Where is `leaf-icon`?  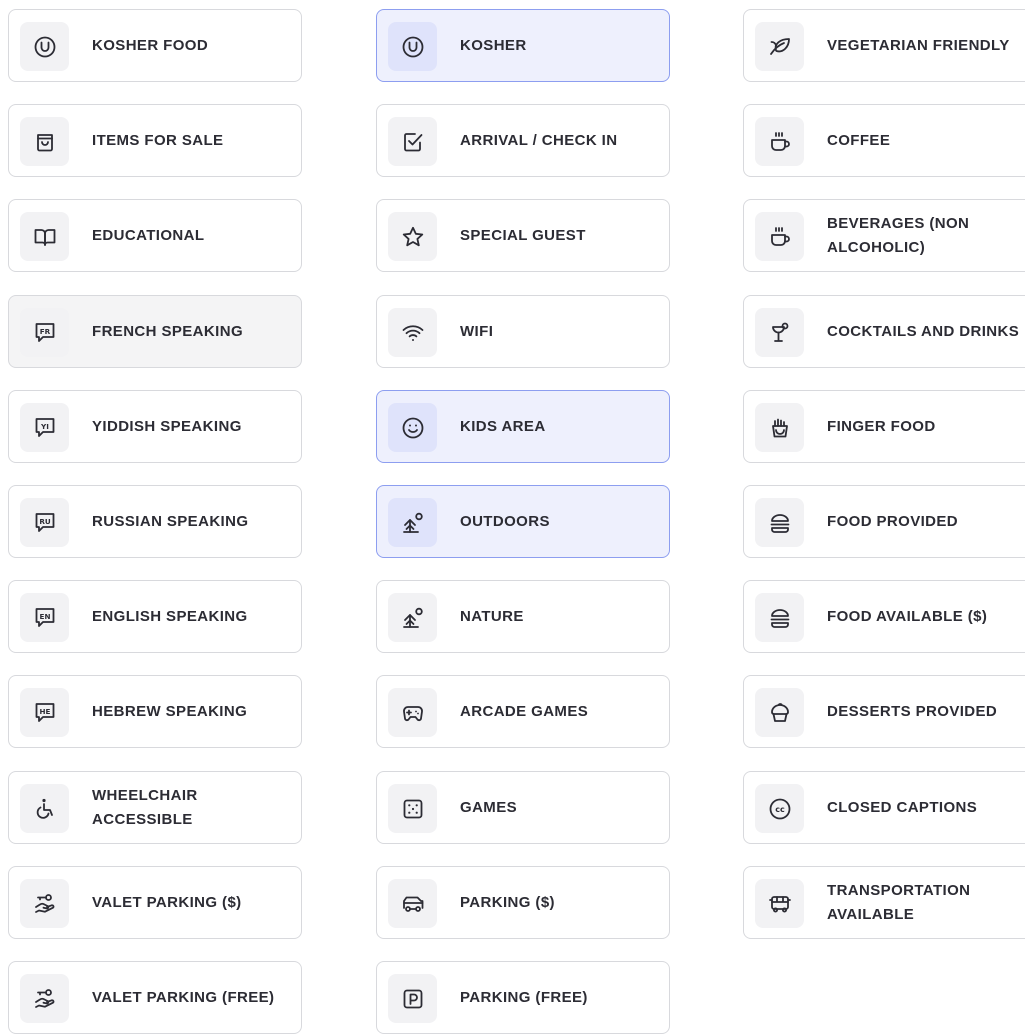 leaf-icon is located at coordinates (779, 46).